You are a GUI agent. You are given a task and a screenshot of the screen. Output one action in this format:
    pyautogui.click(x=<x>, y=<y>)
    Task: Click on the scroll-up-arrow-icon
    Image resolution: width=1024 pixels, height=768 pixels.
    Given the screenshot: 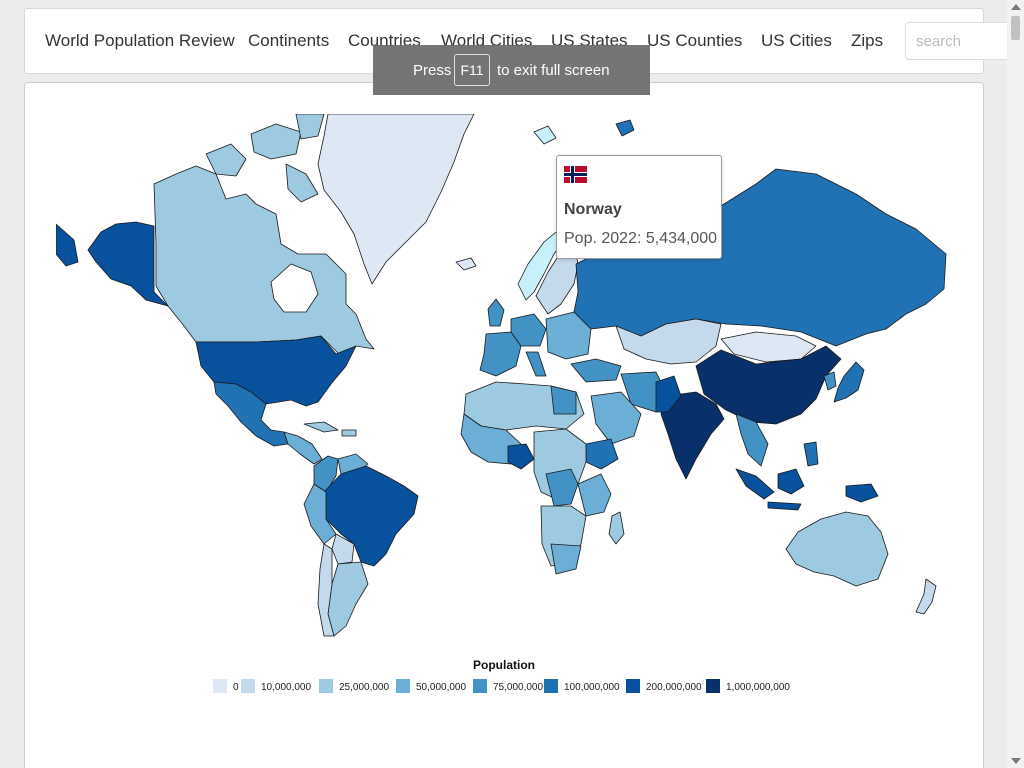 What is the action you would take?
    pyautogui.click(x=1016, y=7)
    